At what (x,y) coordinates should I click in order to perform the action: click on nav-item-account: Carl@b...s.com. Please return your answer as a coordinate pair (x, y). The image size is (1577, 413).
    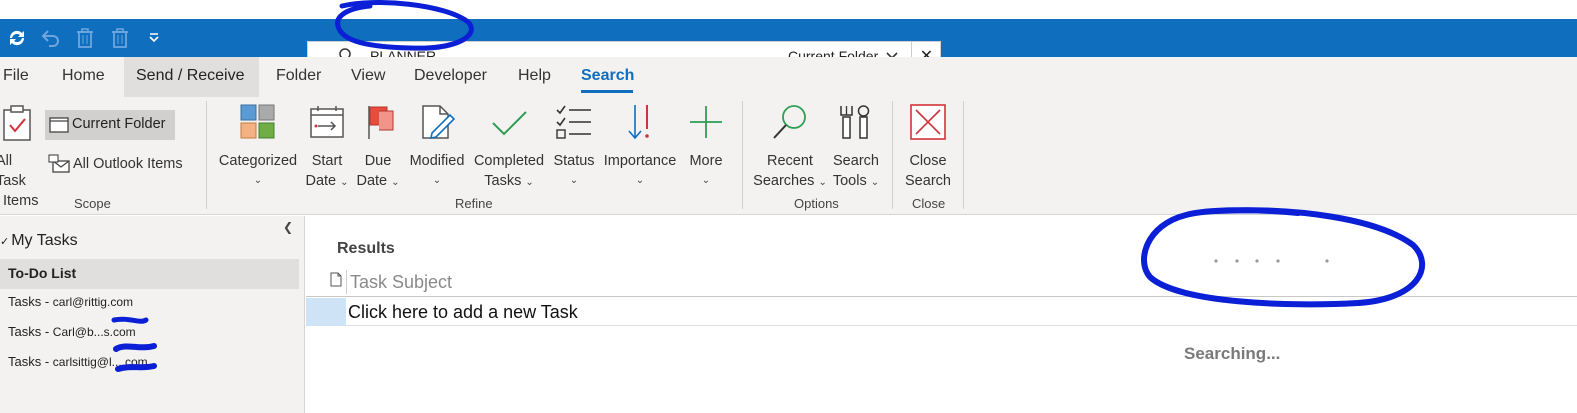
    Looking at the image, I should click on (94, 332).